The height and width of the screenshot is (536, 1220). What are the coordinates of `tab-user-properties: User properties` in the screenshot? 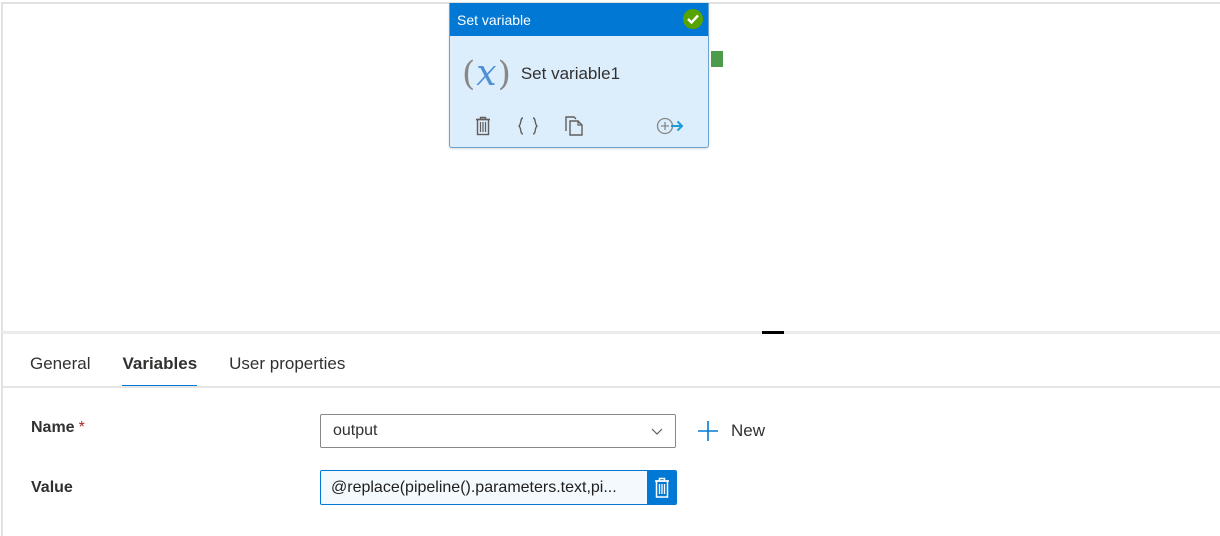 It's located at (287, 368).